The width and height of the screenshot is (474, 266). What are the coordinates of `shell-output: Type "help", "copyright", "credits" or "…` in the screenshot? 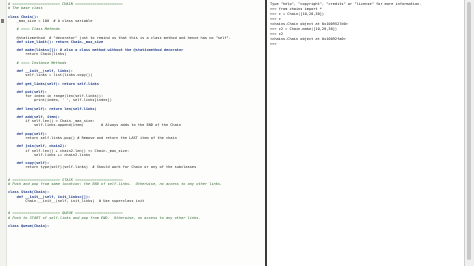 It's located at (367, 24).